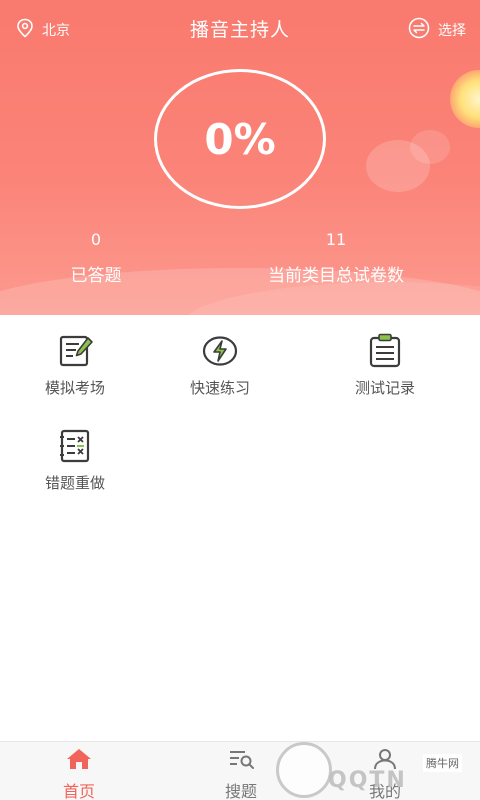 Image resolution: width=480 pixels, height=800 pixels. What do you see at coordinates (75, 351) in the screenshot?
I see `edit-paper-icon` at bounding box center [75, 351].